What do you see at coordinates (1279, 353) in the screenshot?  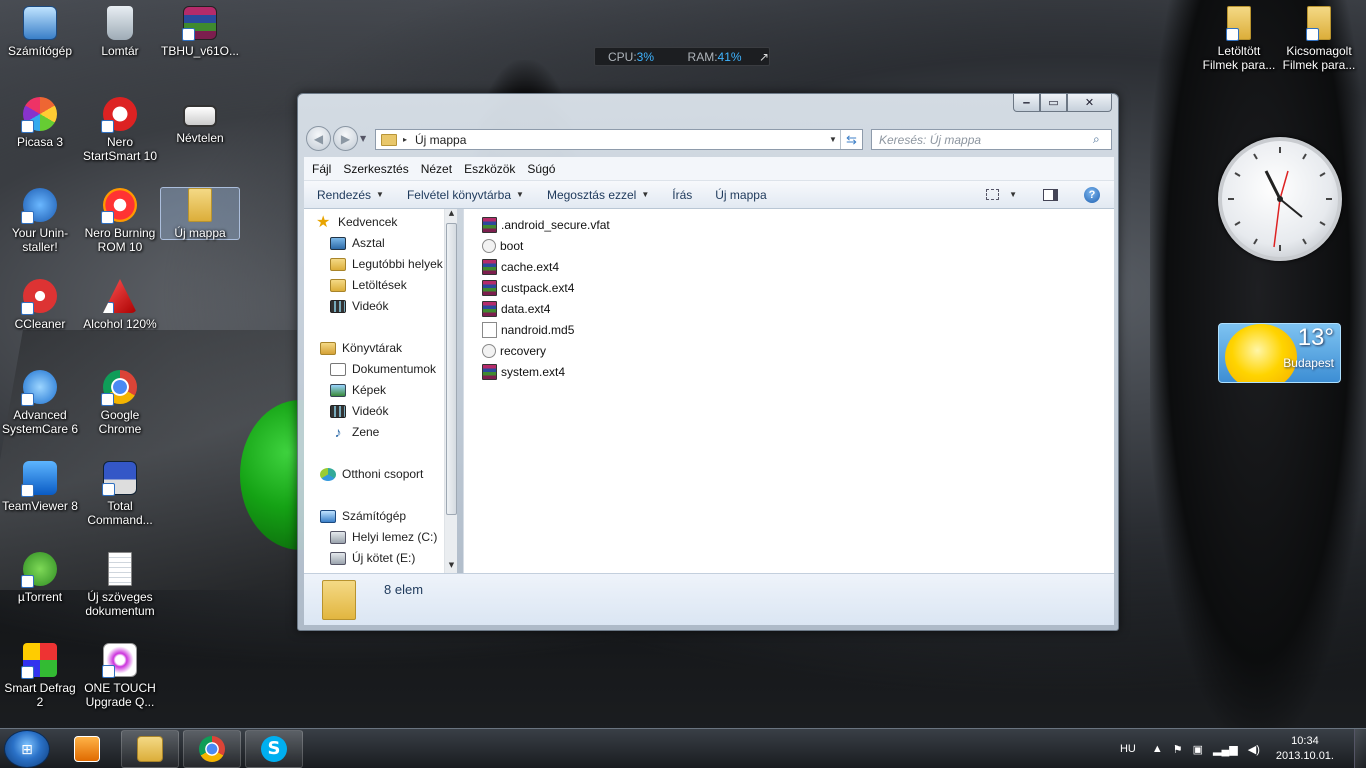 I see `weather-gadget: 13° Budapest` at bounding box center [1279, 353].